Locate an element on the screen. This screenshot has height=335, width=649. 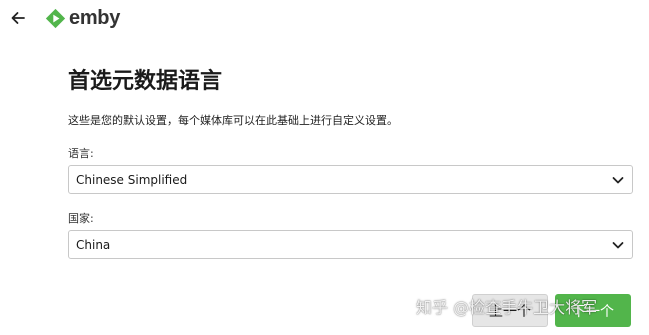
previous-button: 上一个 is located at coordinates (510, 310).